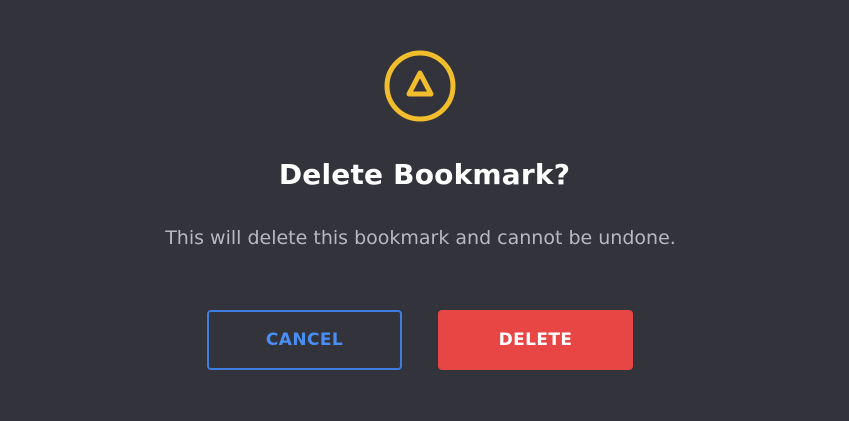  I want to click on cancel-button: CANCEL, so click(304, 340).